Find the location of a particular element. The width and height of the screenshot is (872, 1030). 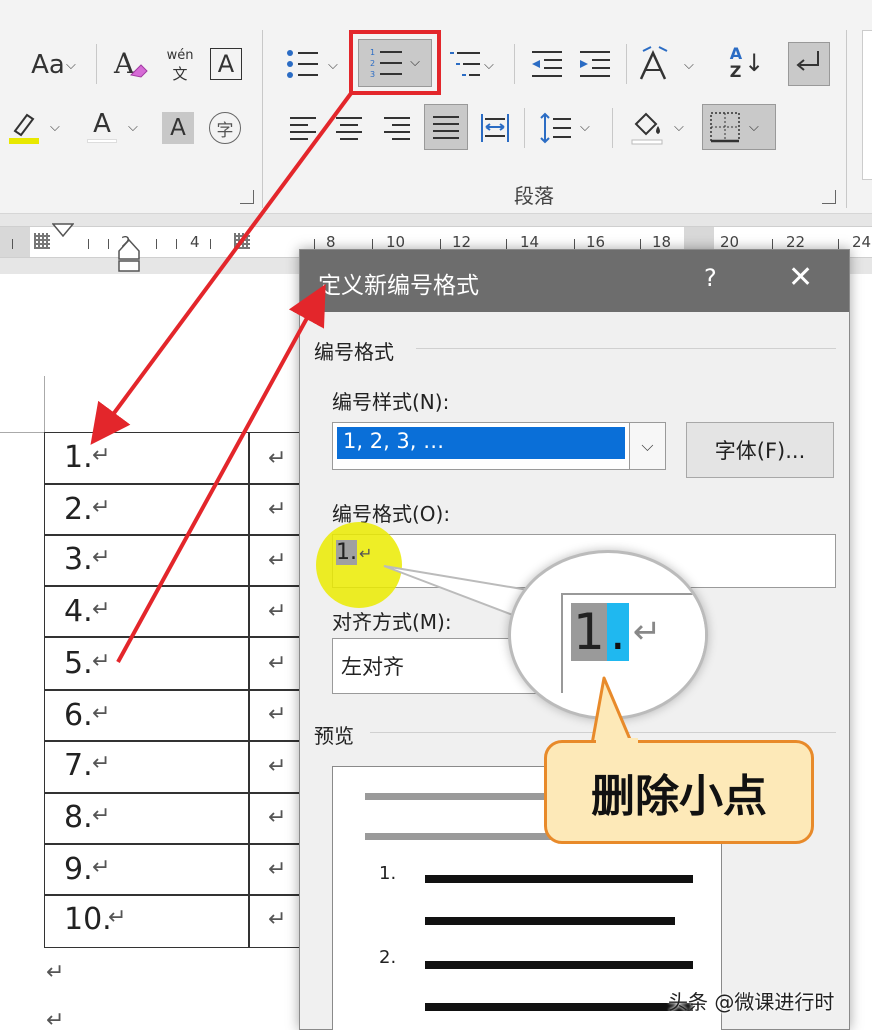

arrow-to-dialog is located at coordinates (221, 473).